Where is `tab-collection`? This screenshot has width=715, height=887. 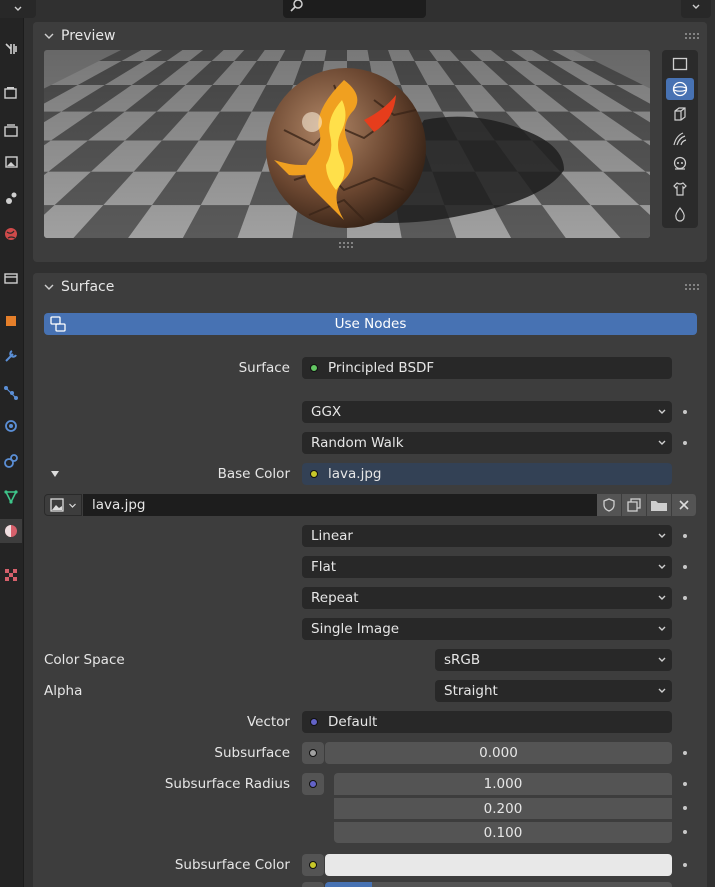 tab-collection is located at coordinates (11, 278).